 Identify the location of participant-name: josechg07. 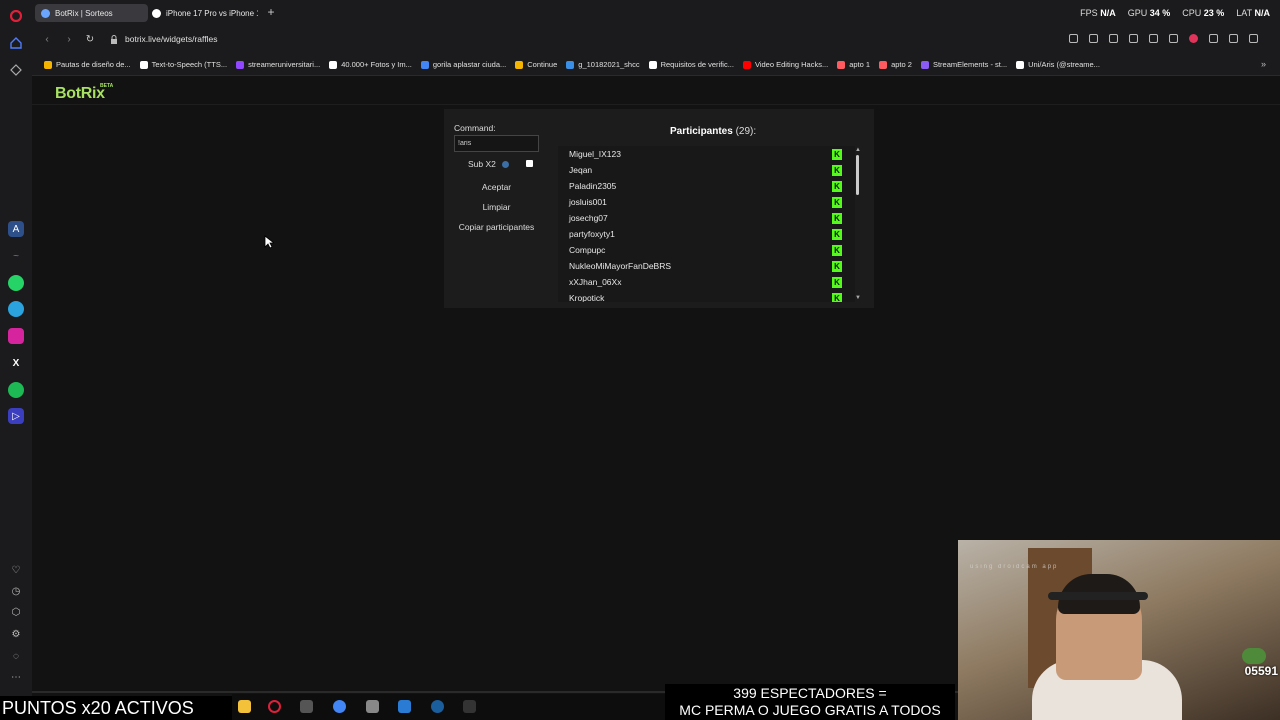
(588, 218).